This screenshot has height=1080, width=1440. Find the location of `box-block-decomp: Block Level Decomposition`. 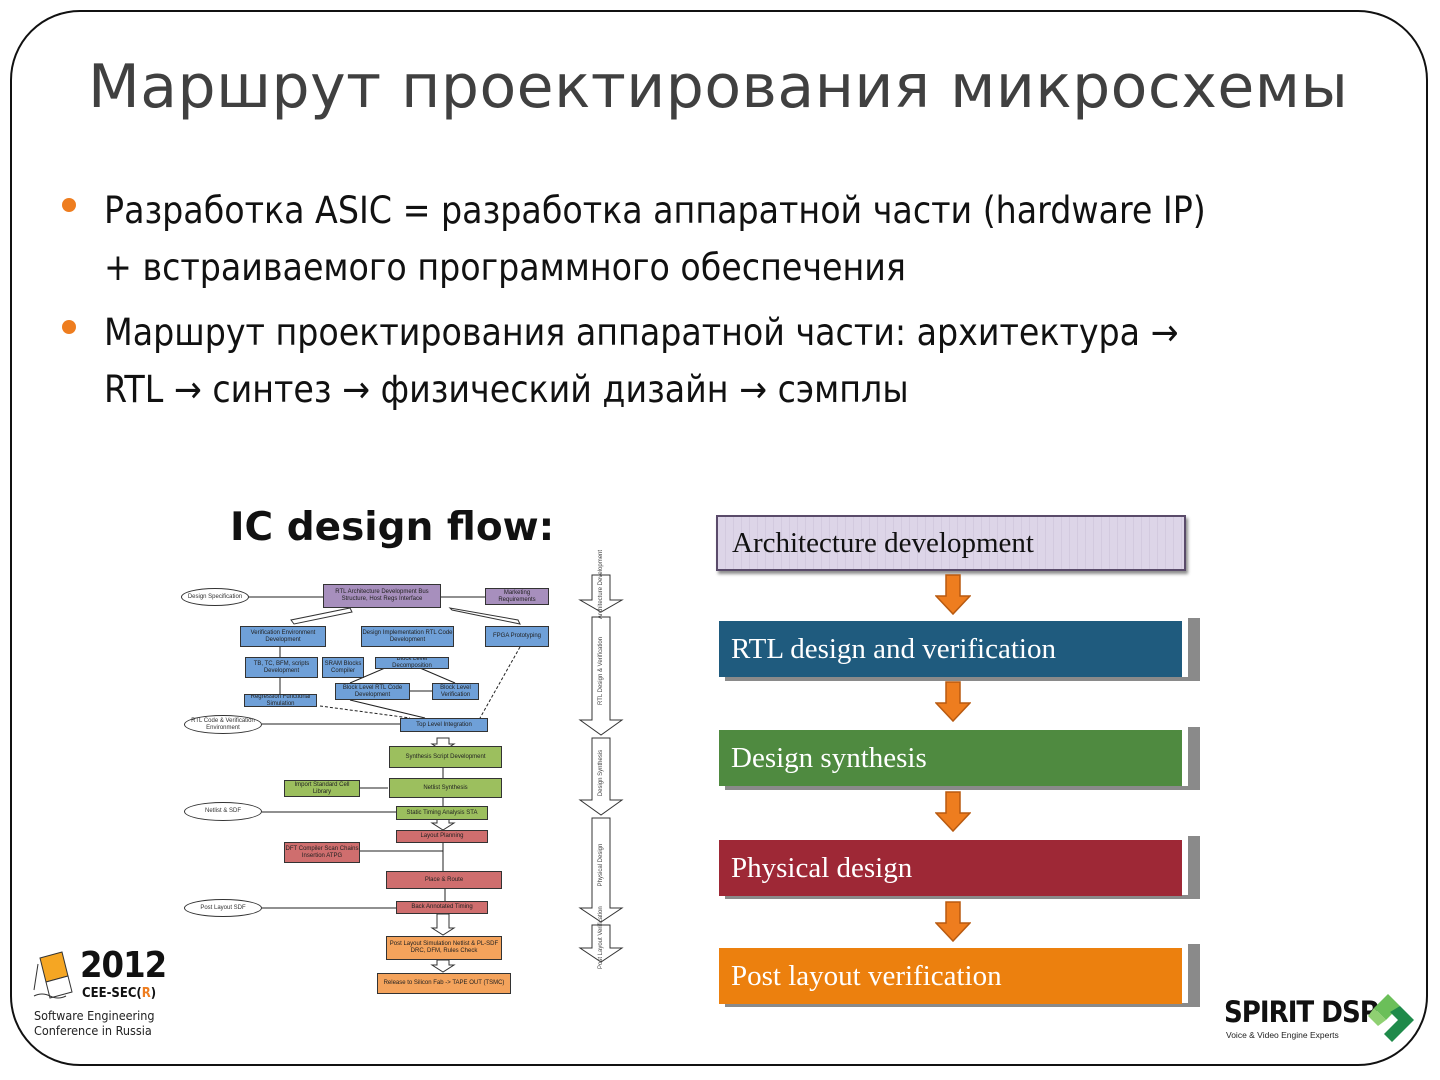

box-block-decomp: Block Level Decomposition is located at coordinates (412, 663).